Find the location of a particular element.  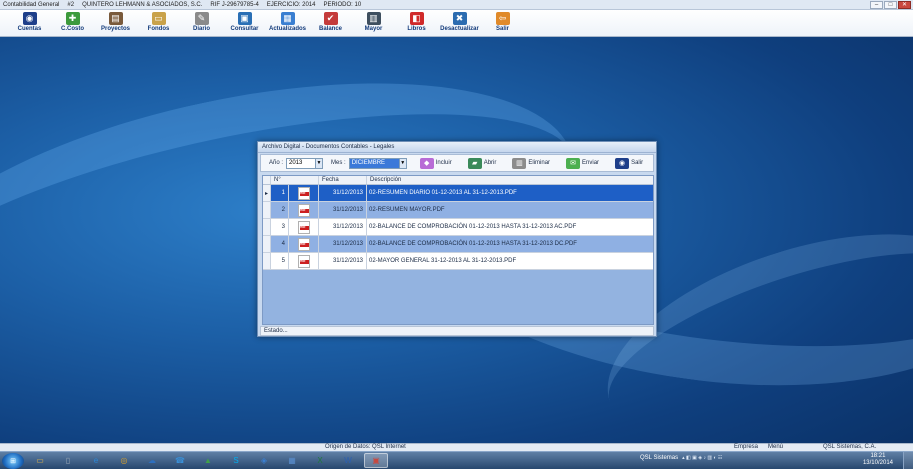

toolbar-button-fondos: ▭ Fondos is located at coordinates (158, 21).